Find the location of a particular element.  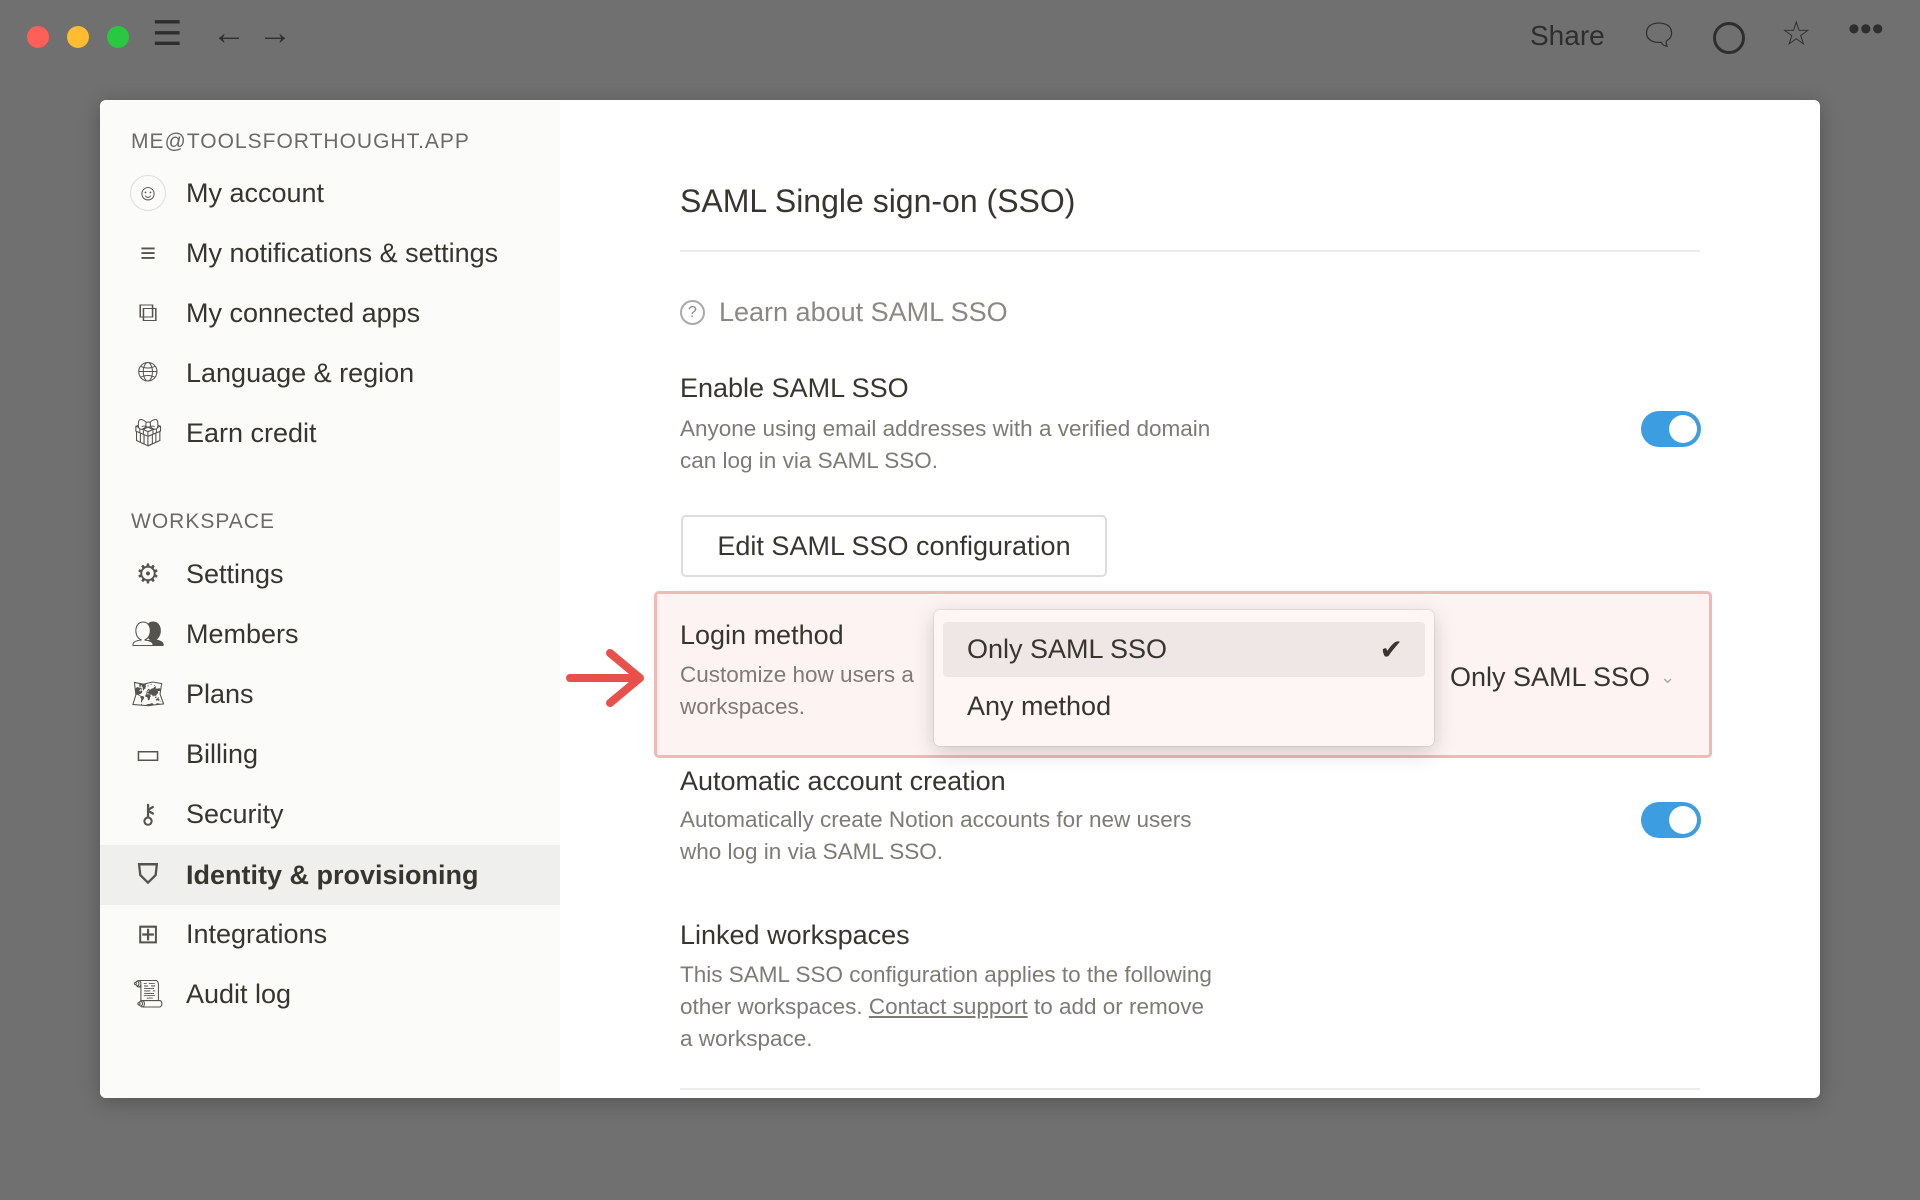

login-method-value: Only SAML SSO is located at coordinates (1550, 677).